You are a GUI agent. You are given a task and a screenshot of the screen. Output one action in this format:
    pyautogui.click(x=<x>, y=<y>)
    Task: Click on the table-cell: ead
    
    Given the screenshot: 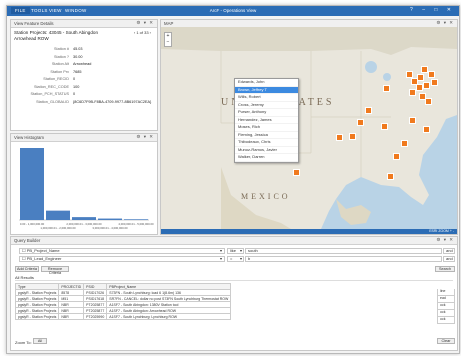 What is the action you would take?
    pyautogui.click(x=446, y=299)
    